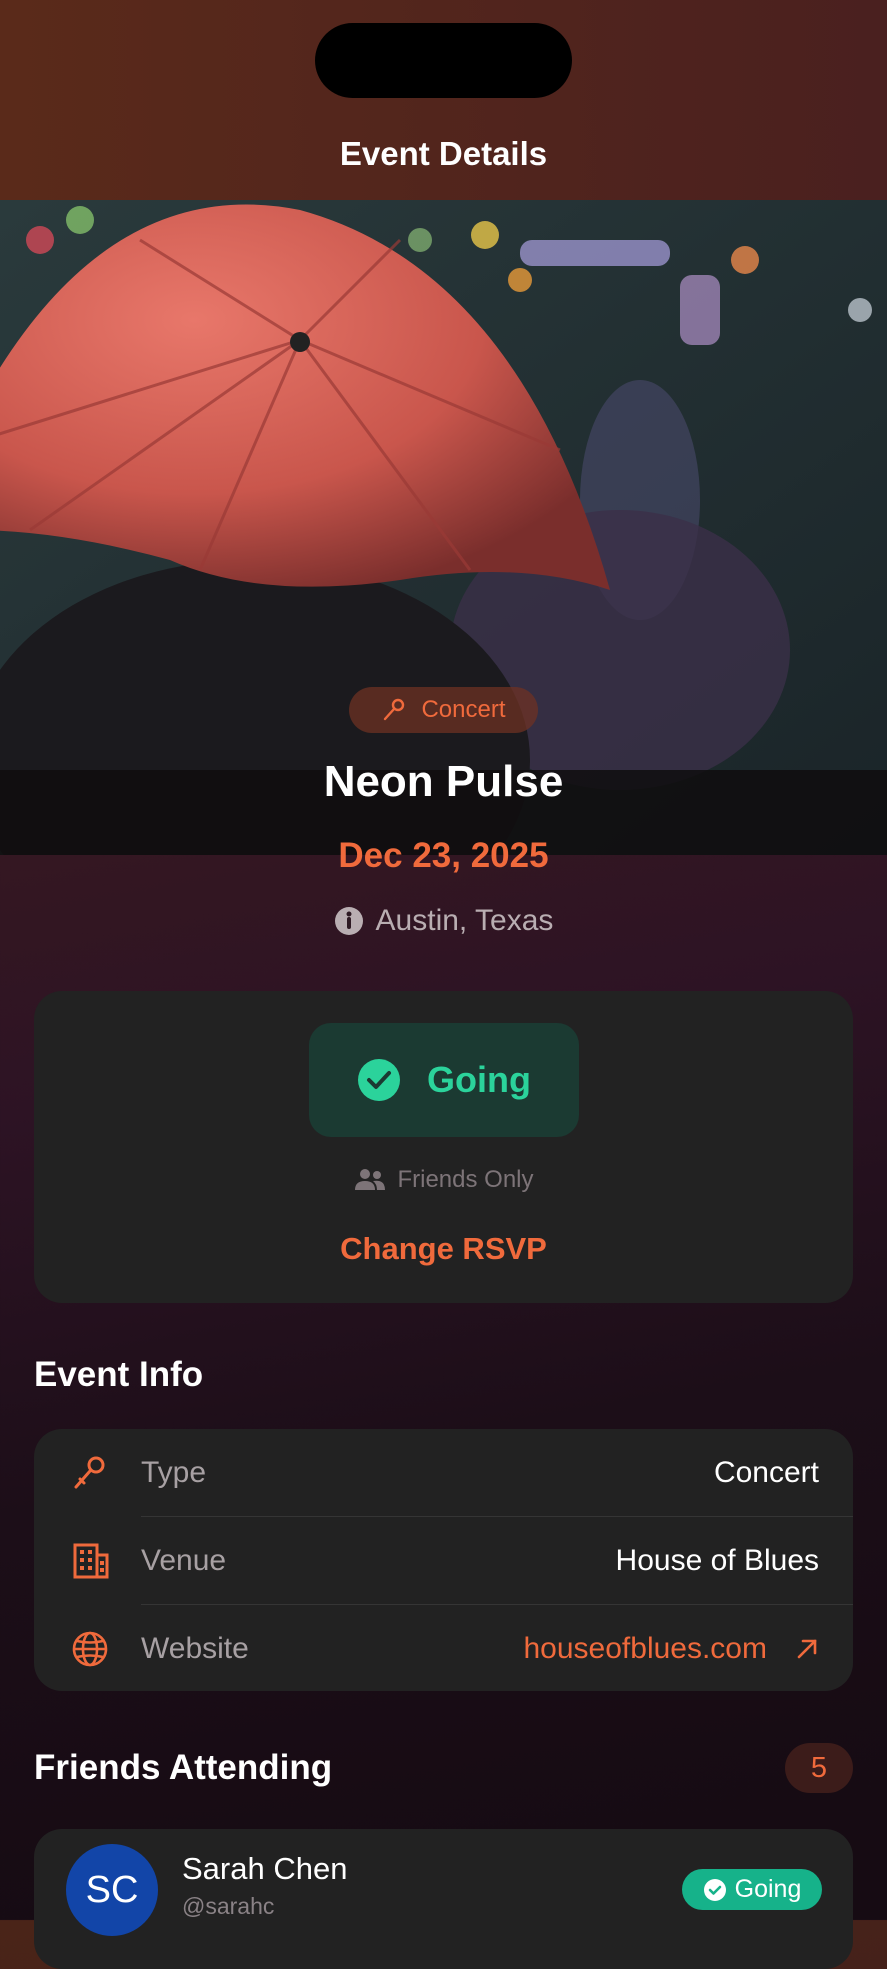 The image size is (887, 1969). What do you see at coordinates (443, 1648) in the screenshot?
I see `info-row-website: Website houseofblues.com` at bounding box center [443, 1648].